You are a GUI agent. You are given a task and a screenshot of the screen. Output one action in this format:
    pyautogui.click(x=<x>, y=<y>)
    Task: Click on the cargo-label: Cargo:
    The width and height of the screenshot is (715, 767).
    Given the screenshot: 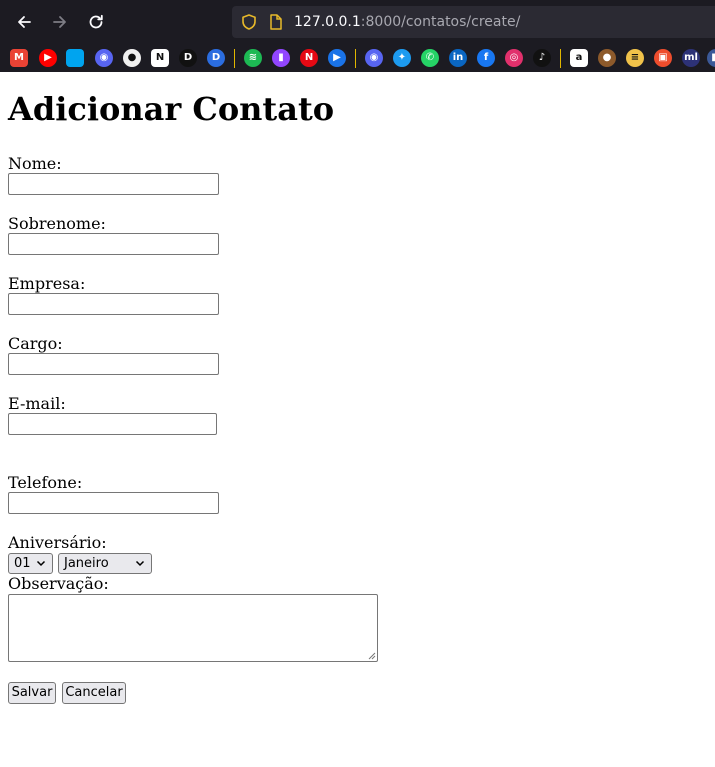 What is the action you would take?
    pyautogui.click(x=35, y=343)
    